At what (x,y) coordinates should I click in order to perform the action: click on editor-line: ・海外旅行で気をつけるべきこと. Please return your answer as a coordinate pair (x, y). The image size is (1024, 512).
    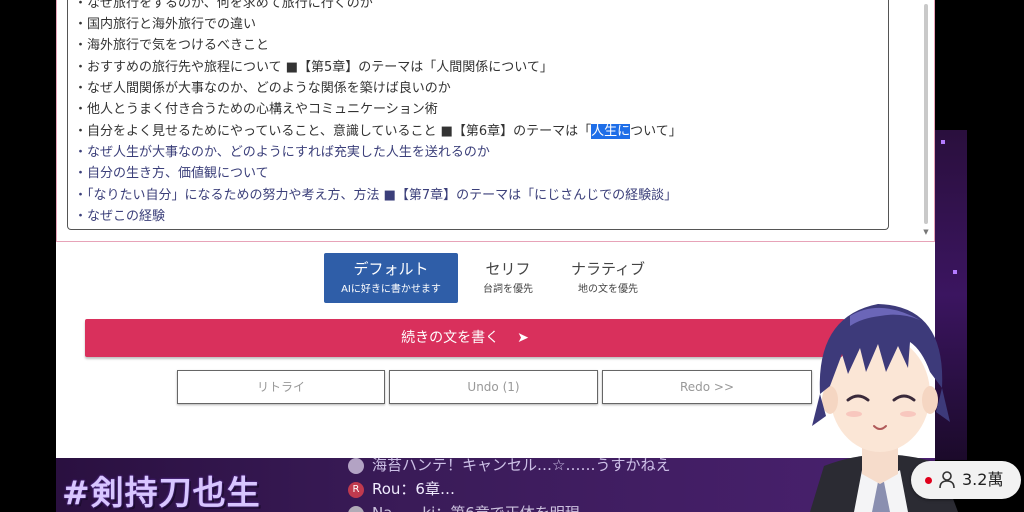
    Looking at the image, I should click on (172, 45).